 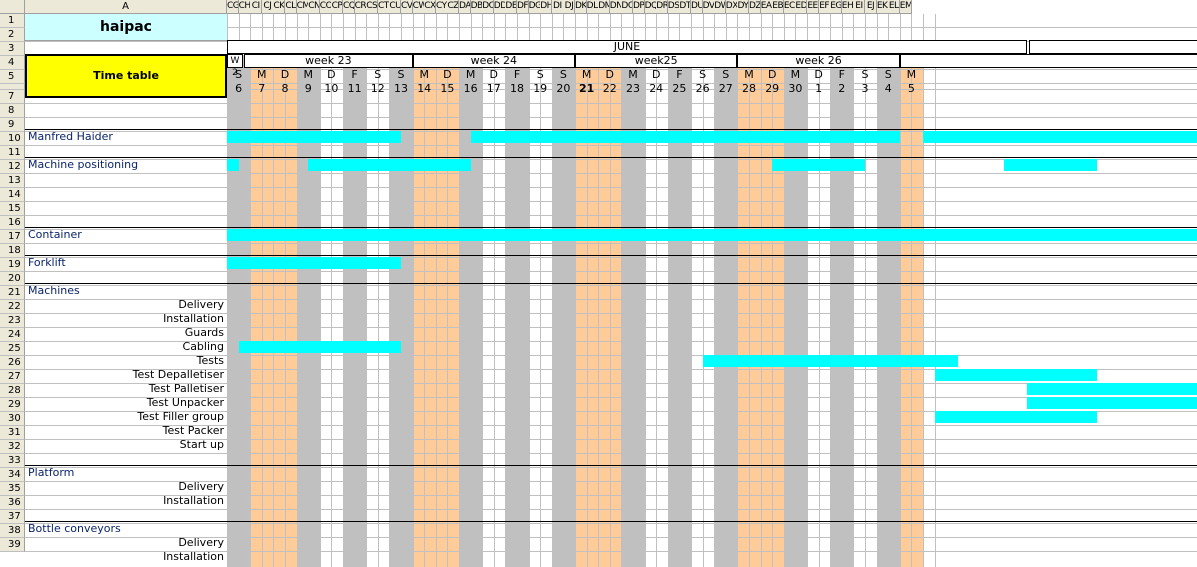 What do you see at coordinates (12, 181) in the screenshot?
I see `row-header: 13` at bounding box center [12, 181].